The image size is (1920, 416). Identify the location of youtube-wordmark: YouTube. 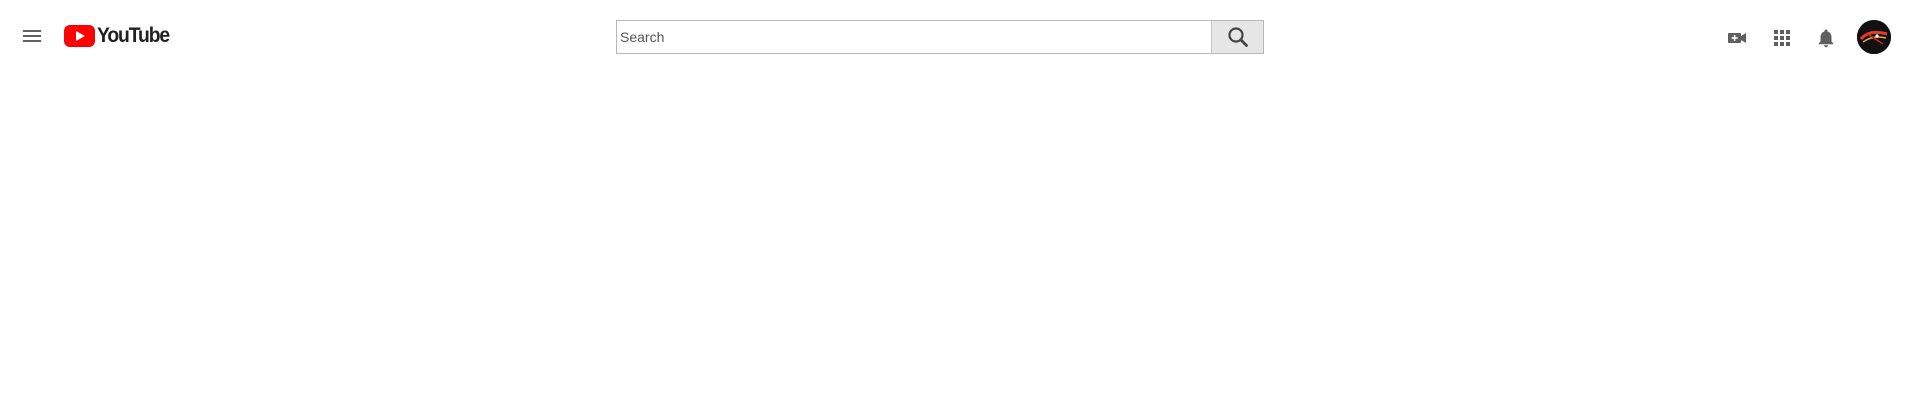
(133, 35).